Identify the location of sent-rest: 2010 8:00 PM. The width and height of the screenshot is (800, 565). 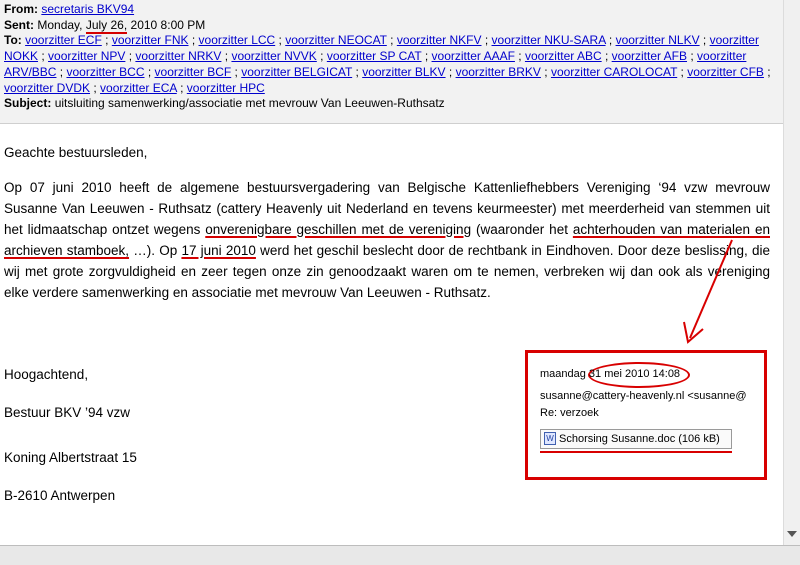
(168, 24).